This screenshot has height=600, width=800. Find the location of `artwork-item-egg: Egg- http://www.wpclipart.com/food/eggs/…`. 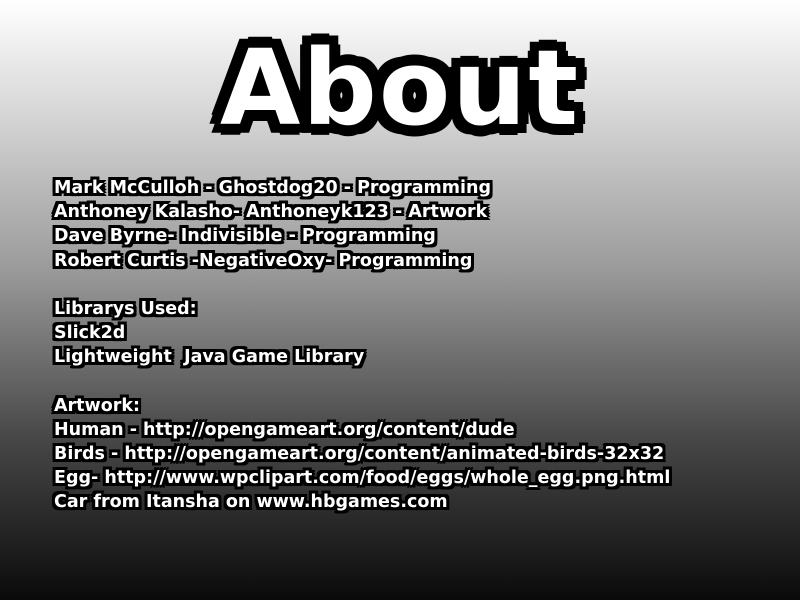

artwork-item-egg: Egg- http://www.wpclipart.com/food/eggs/… is located at coordinates (362, 478).